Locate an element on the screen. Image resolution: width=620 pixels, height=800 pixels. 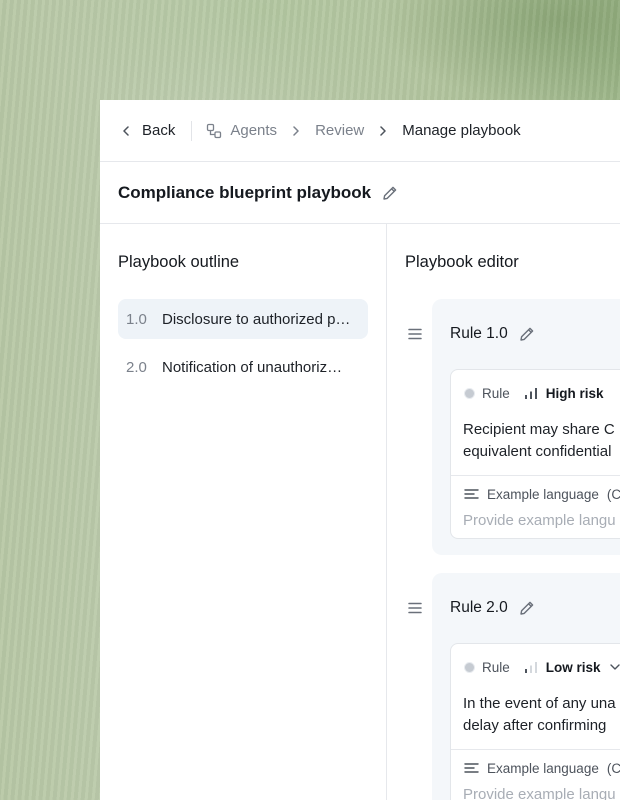
risk-label: Low risk is located at coordinates (573, 667).